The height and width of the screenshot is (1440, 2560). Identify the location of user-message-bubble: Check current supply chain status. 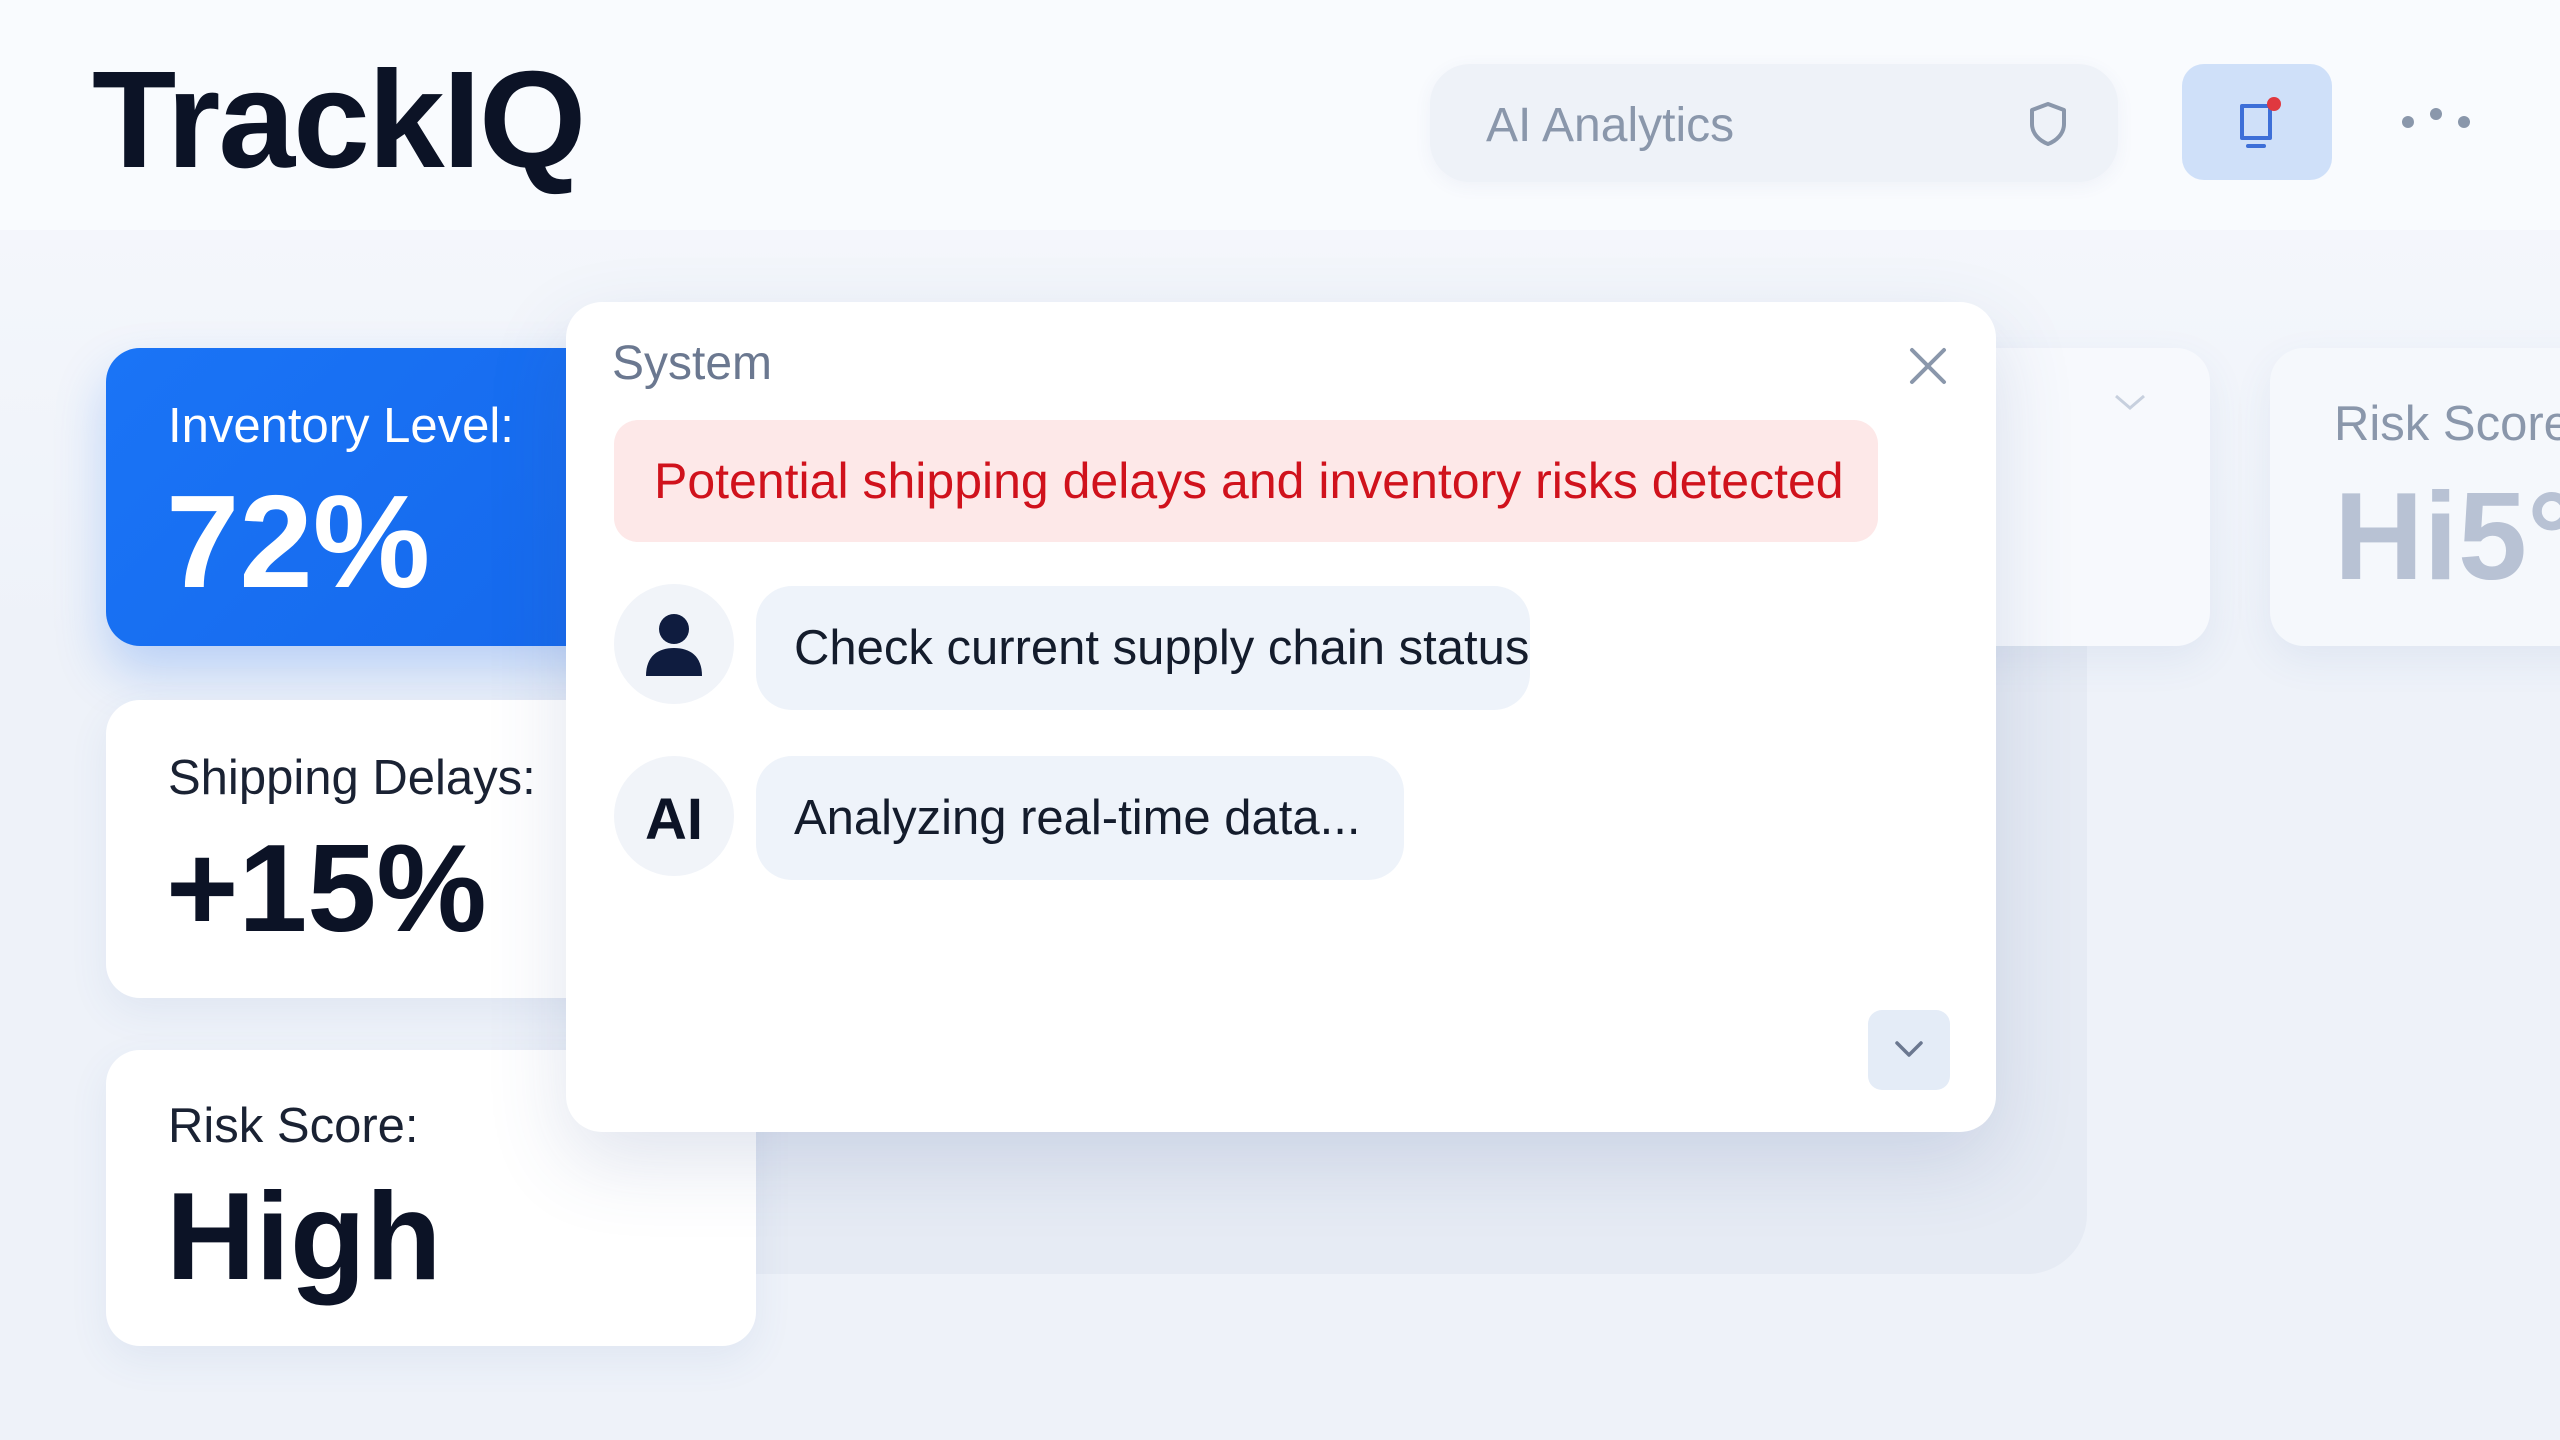
(1143, 648).